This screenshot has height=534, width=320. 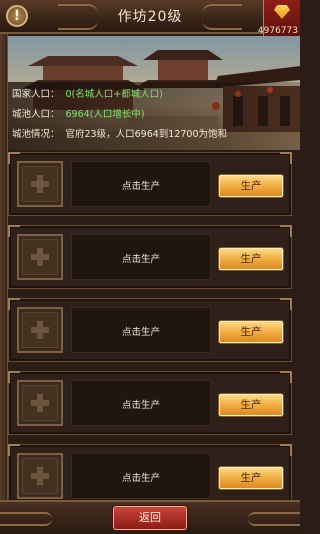 What do you see at coordinates (222, 17) in the screenshot?
I see `header-ornament-right` at bounding box center [222, 17].